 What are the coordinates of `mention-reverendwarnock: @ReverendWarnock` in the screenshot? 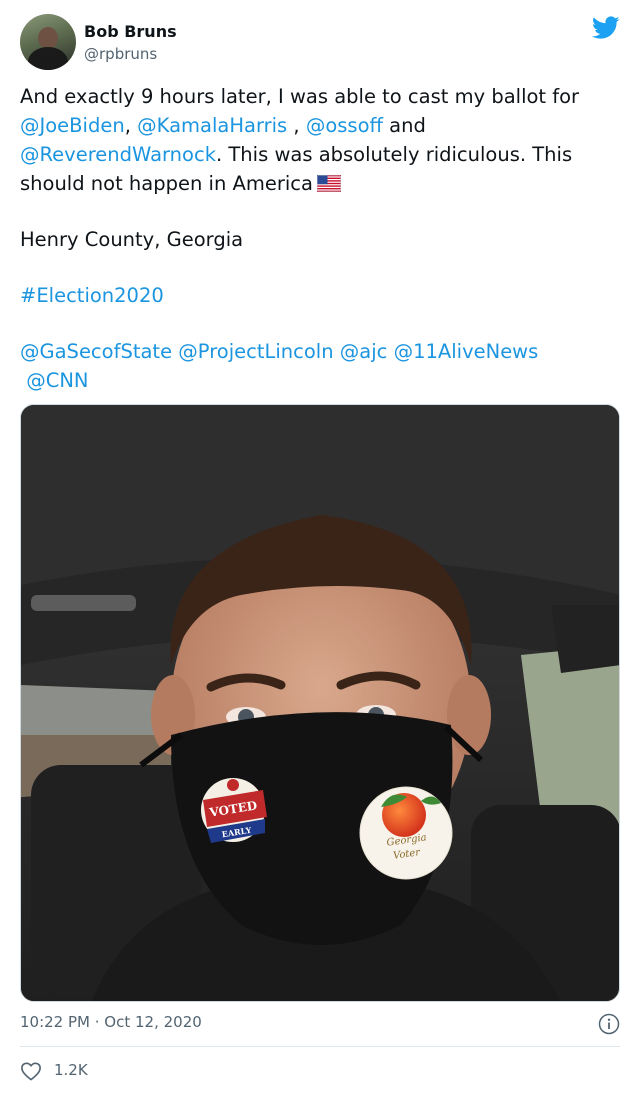 It's located at (118, 154).